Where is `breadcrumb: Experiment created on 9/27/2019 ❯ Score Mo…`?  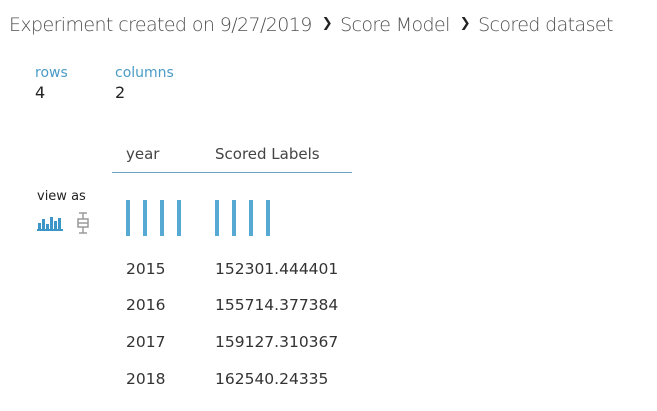 breadcrumb: Experiment created on 9/27/2019 ❯ Score Mo… is located at coordinates (311, 27).